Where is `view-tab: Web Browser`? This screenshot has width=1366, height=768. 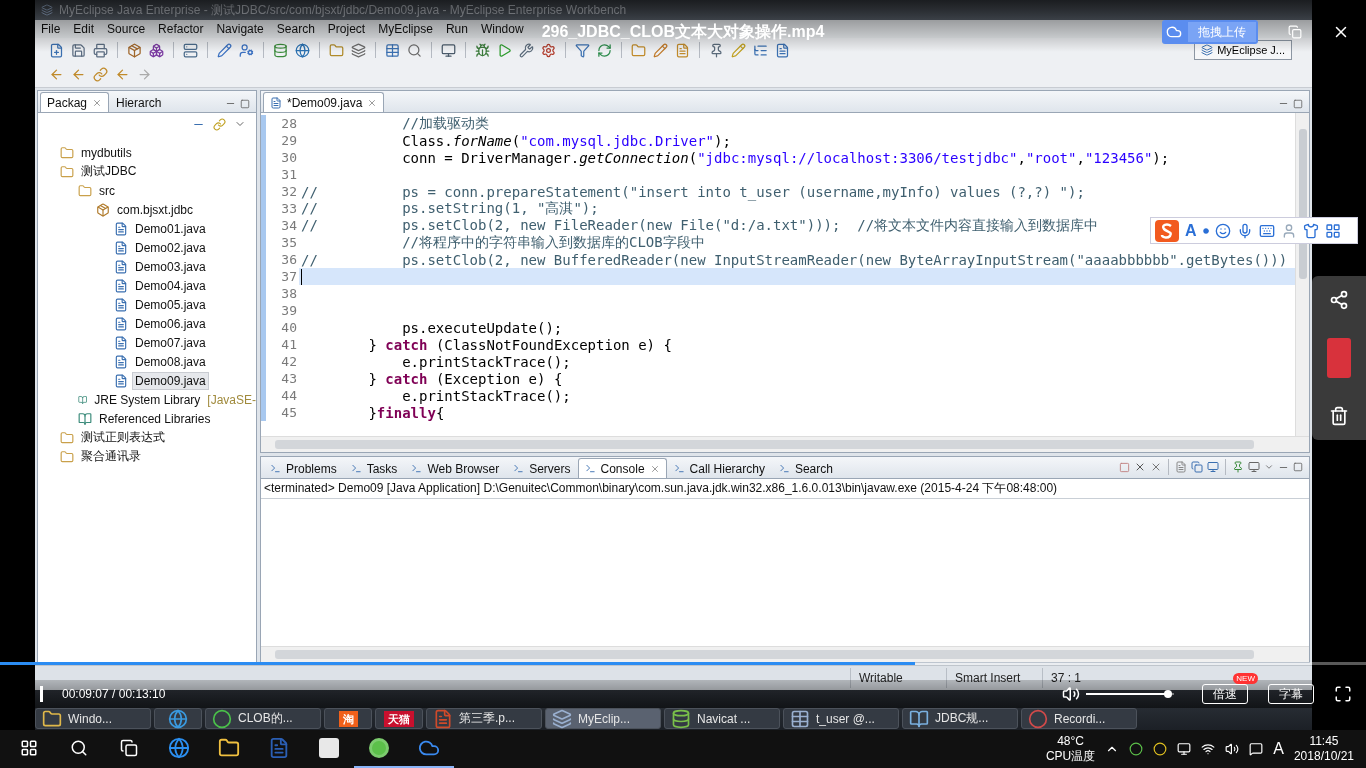 view-tab: Web Browser is located at coordinates (455, 468).